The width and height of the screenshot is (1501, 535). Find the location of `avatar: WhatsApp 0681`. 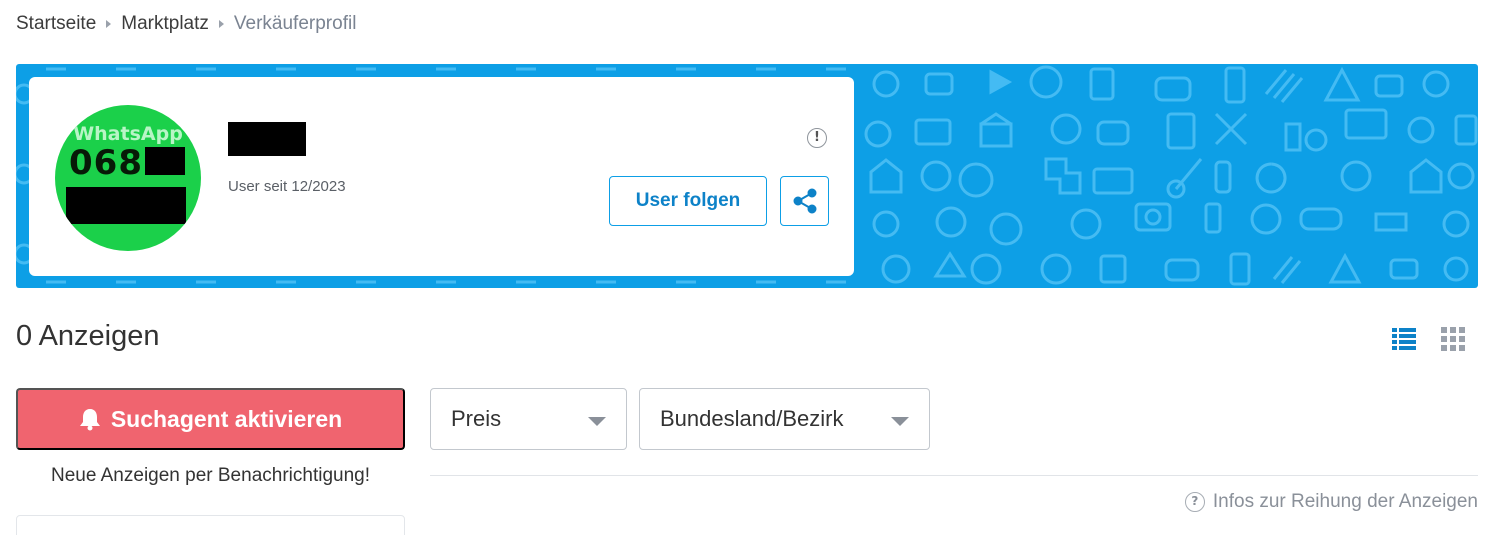

avatar: WhatsApp 0681 is located at coordinates (128, 178).